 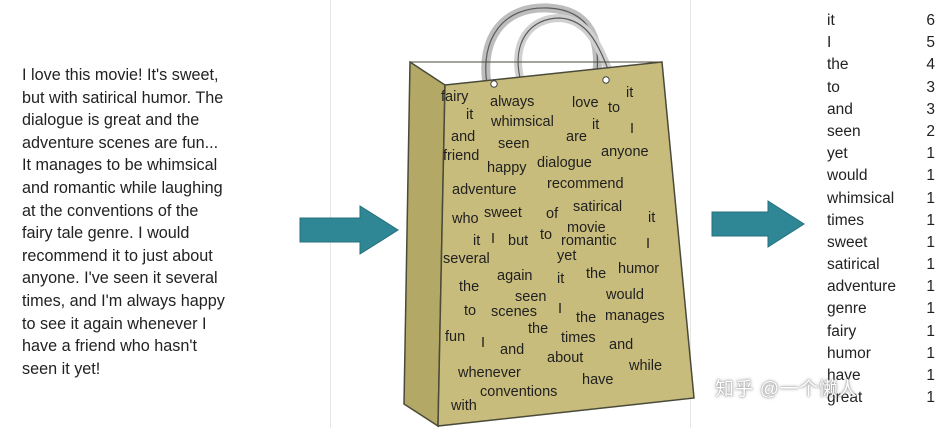 What do you see at coordinates (585, 103) in the screenshot?
I see `bag-word: love` at bounding box center [585, 103].